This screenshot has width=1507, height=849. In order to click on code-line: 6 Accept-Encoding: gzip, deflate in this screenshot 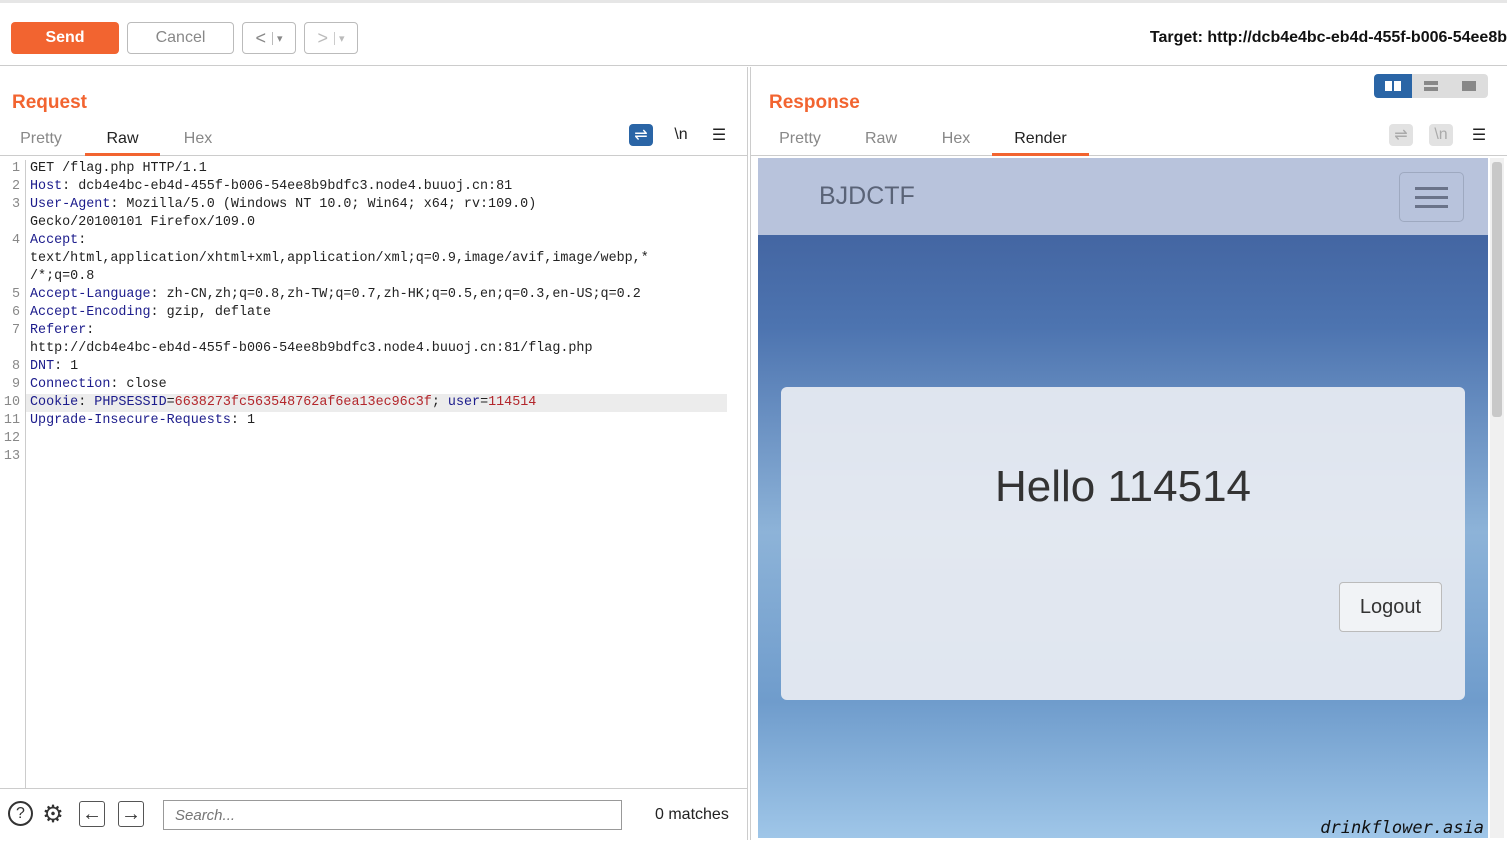, I will do `click(374, 313)`.